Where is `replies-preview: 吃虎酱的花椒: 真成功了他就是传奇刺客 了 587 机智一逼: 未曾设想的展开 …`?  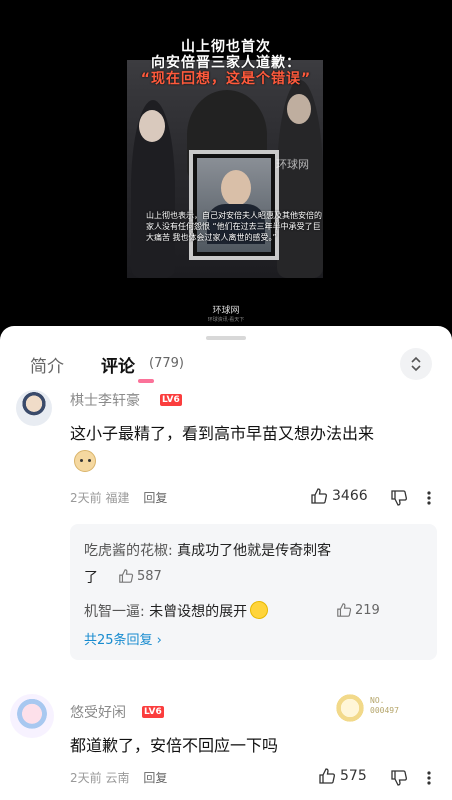
replies-preview: 吃虎酱的花椒: 真成功了他就是传奇刺客 了 587 机智一逼: 未曾设想的展开 … is located at coordinates (253, 592).